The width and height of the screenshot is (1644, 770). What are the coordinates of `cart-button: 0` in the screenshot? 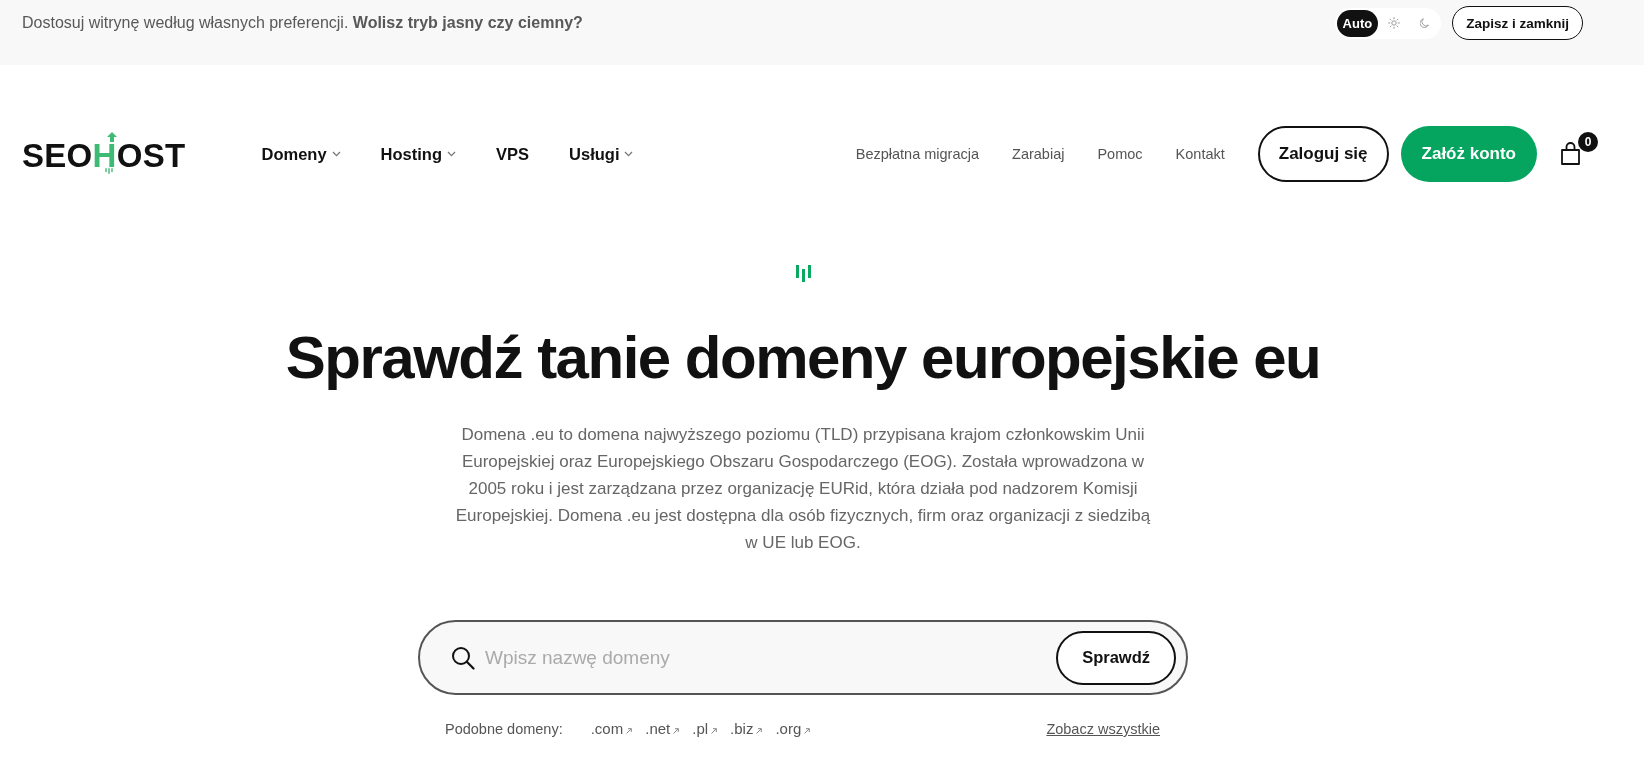 It's located at (1579, 154).